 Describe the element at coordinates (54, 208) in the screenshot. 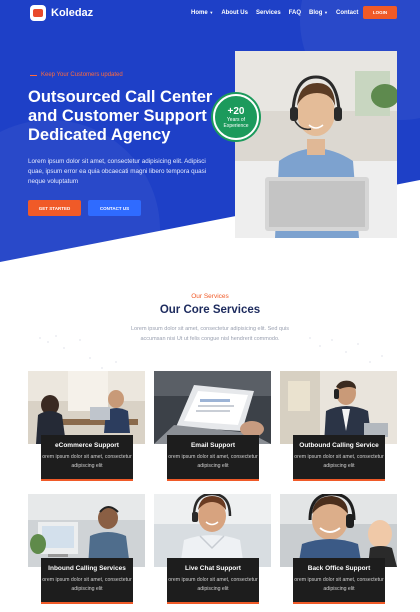

I see `get-started-button: GET STARTED` at that location.